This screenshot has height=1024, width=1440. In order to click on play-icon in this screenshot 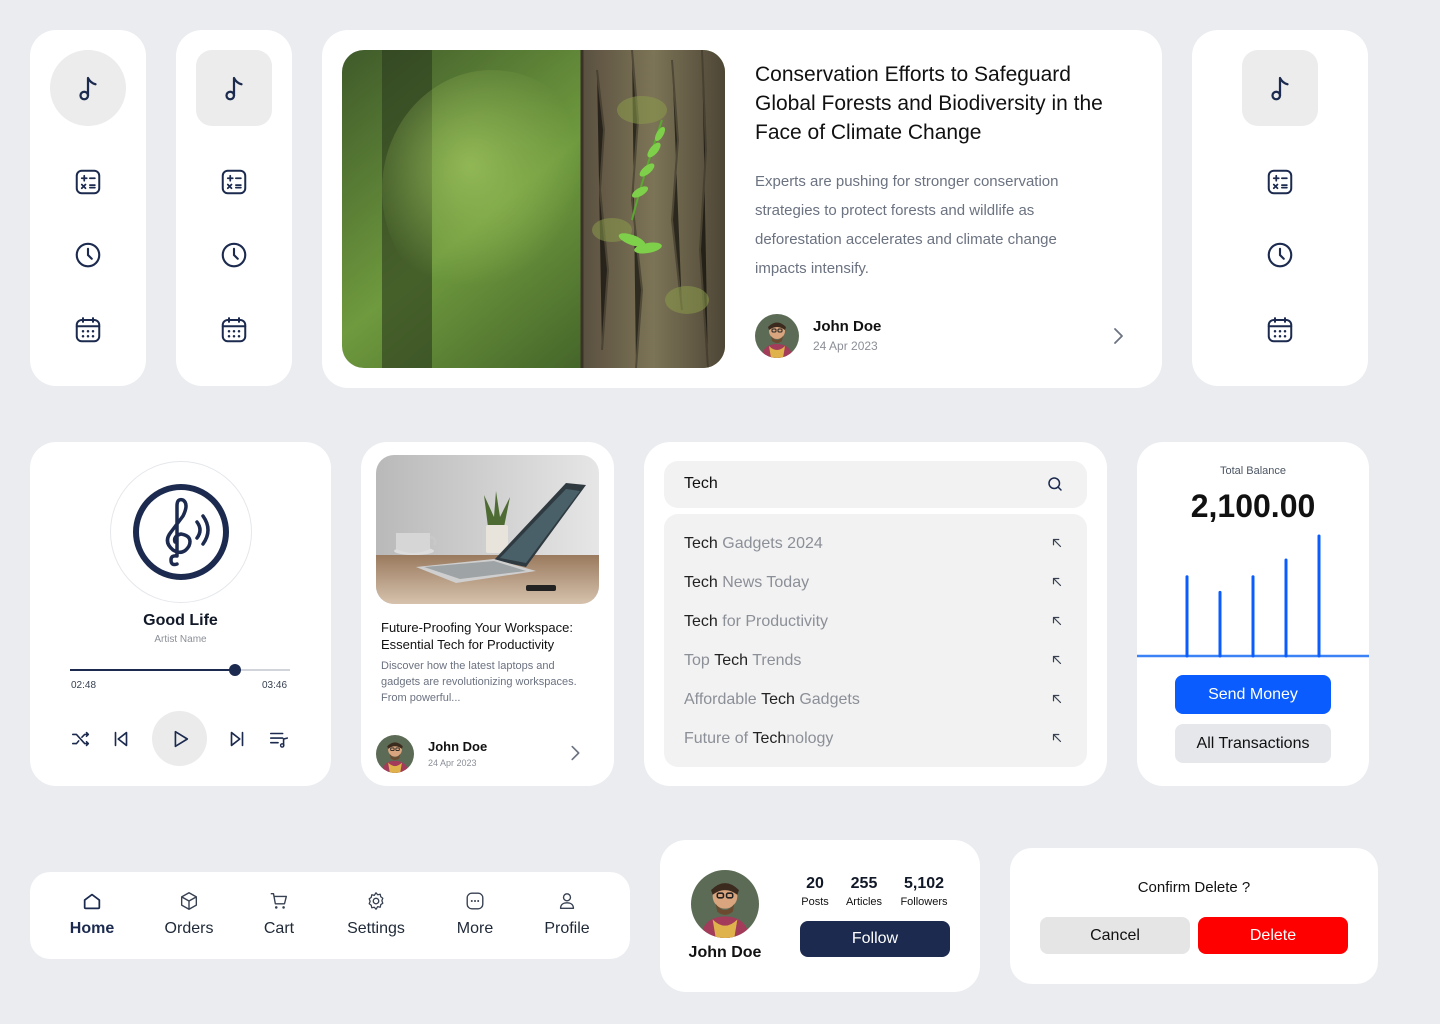, I will do `click(181, 738)`.